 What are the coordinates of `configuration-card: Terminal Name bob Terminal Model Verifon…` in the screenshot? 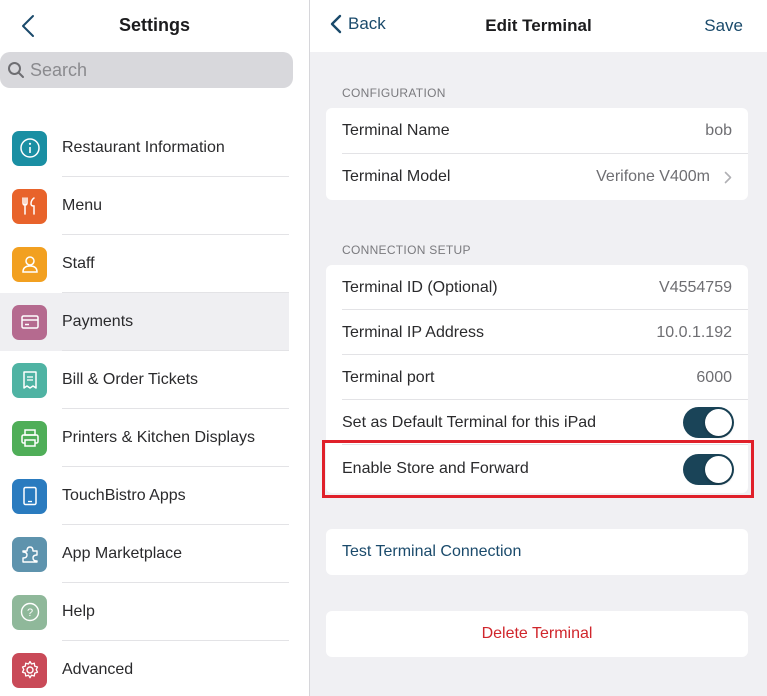 It's located at (537, 154).